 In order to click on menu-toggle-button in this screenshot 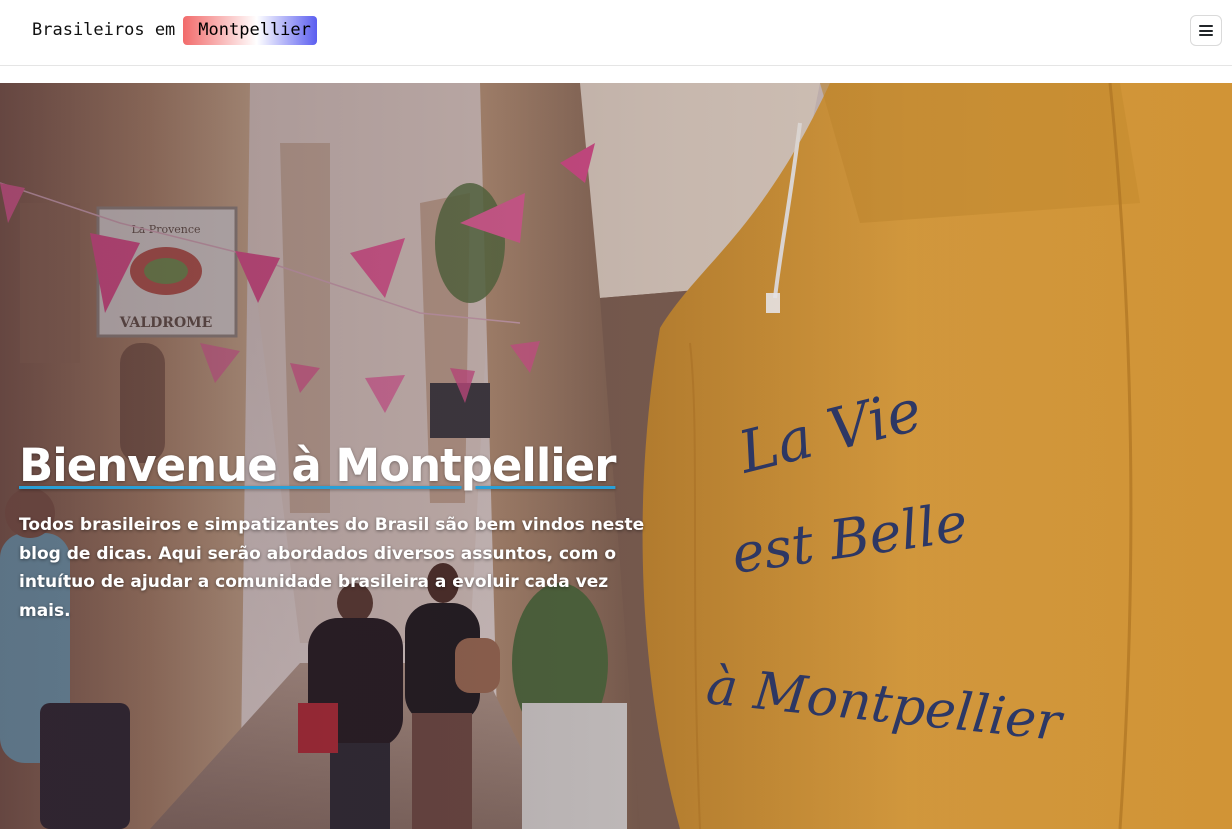, I will do `click(1206, 30)`.